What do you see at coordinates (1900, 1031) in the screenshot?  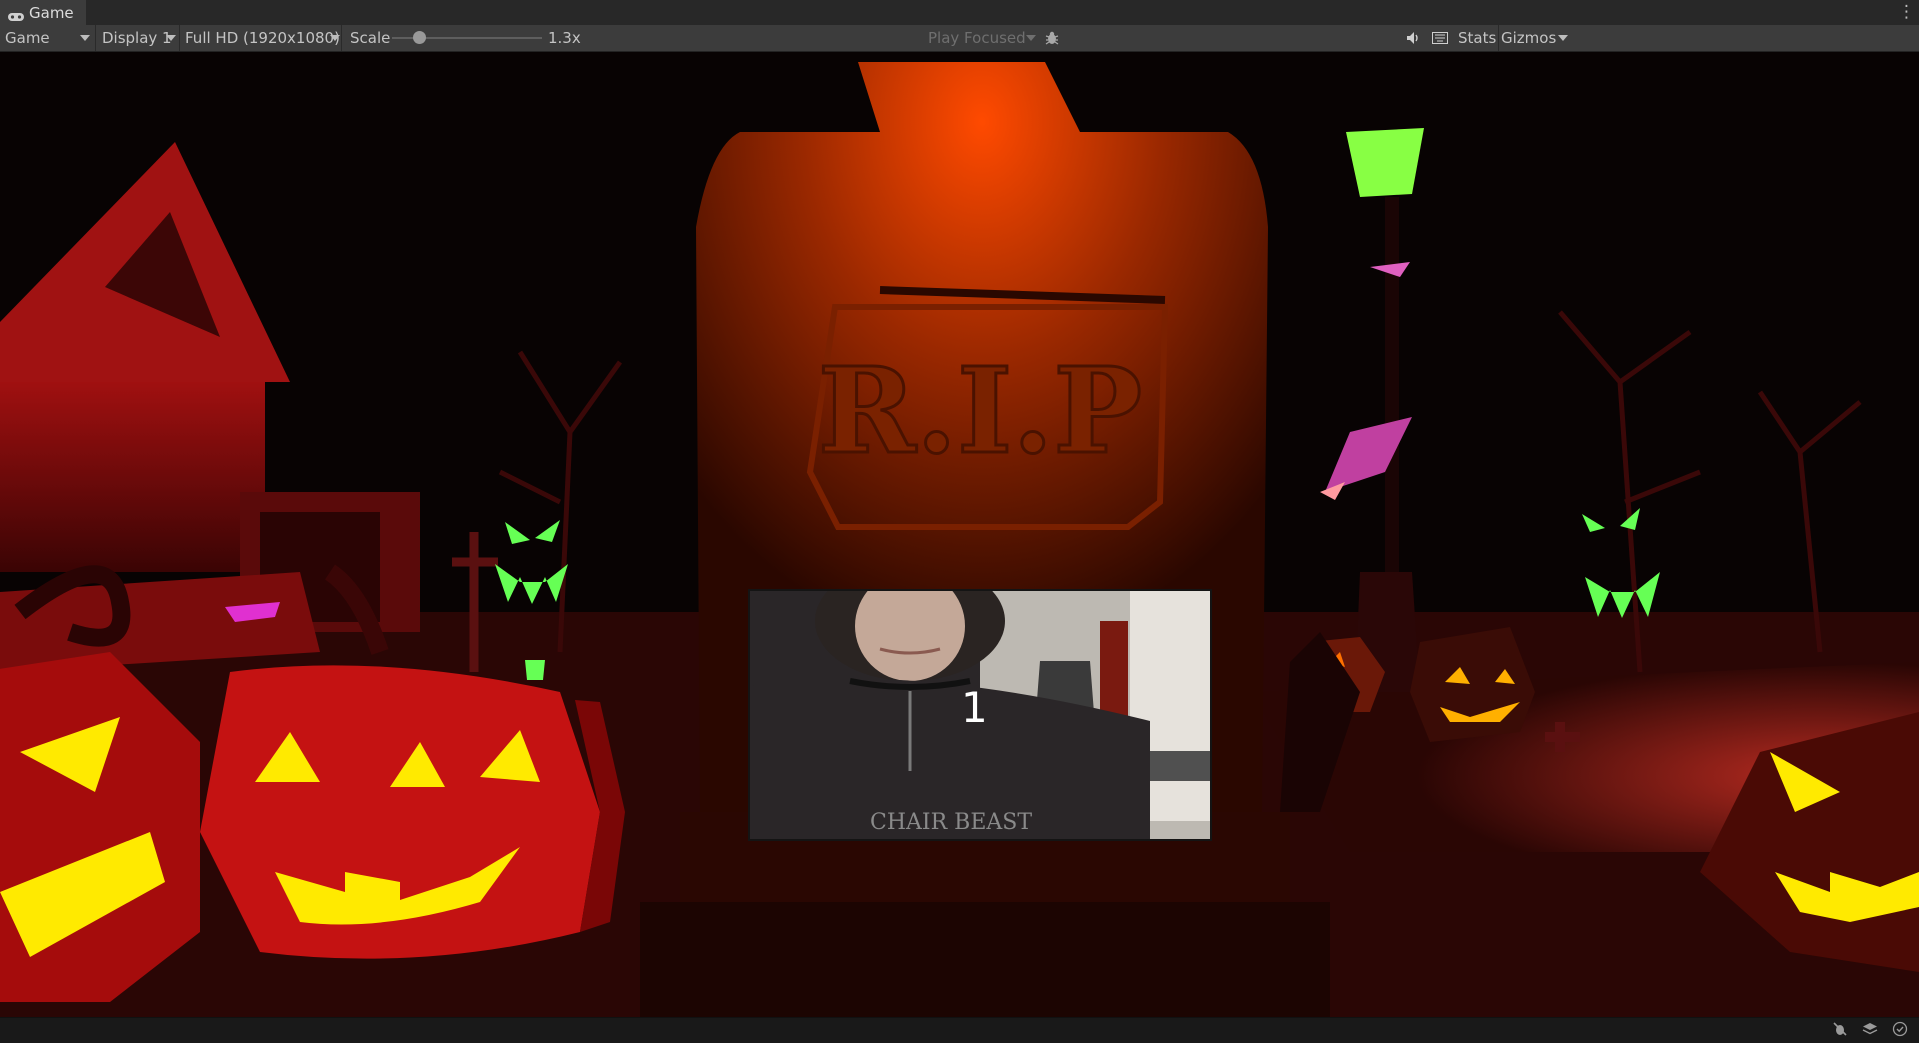 I see `check-circle-icon` at bounding box center [1900, 1031].